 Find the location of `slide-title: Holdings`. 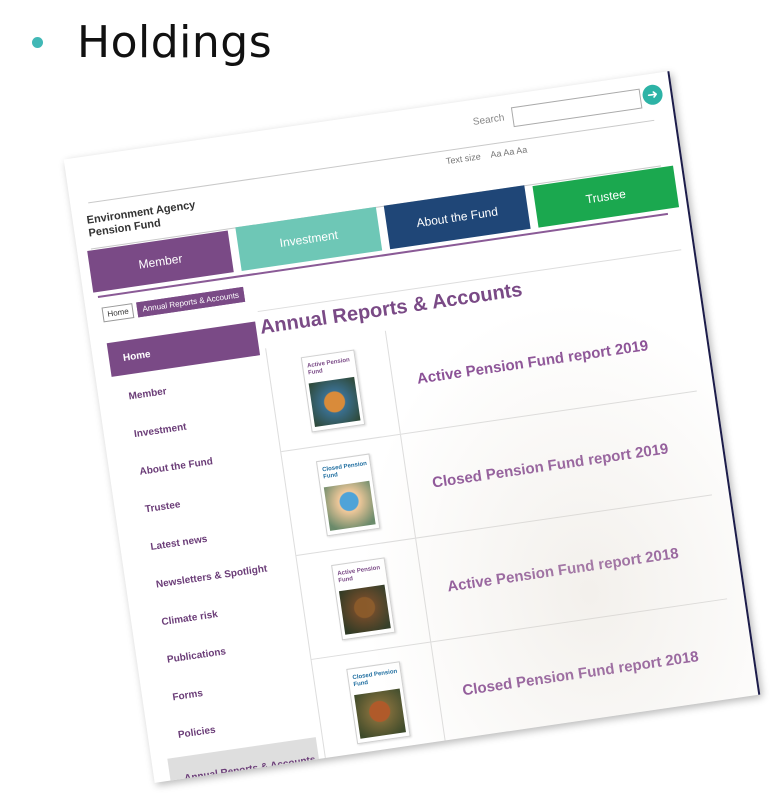

slide-title: Holdings is located at coordinates (142, 42).